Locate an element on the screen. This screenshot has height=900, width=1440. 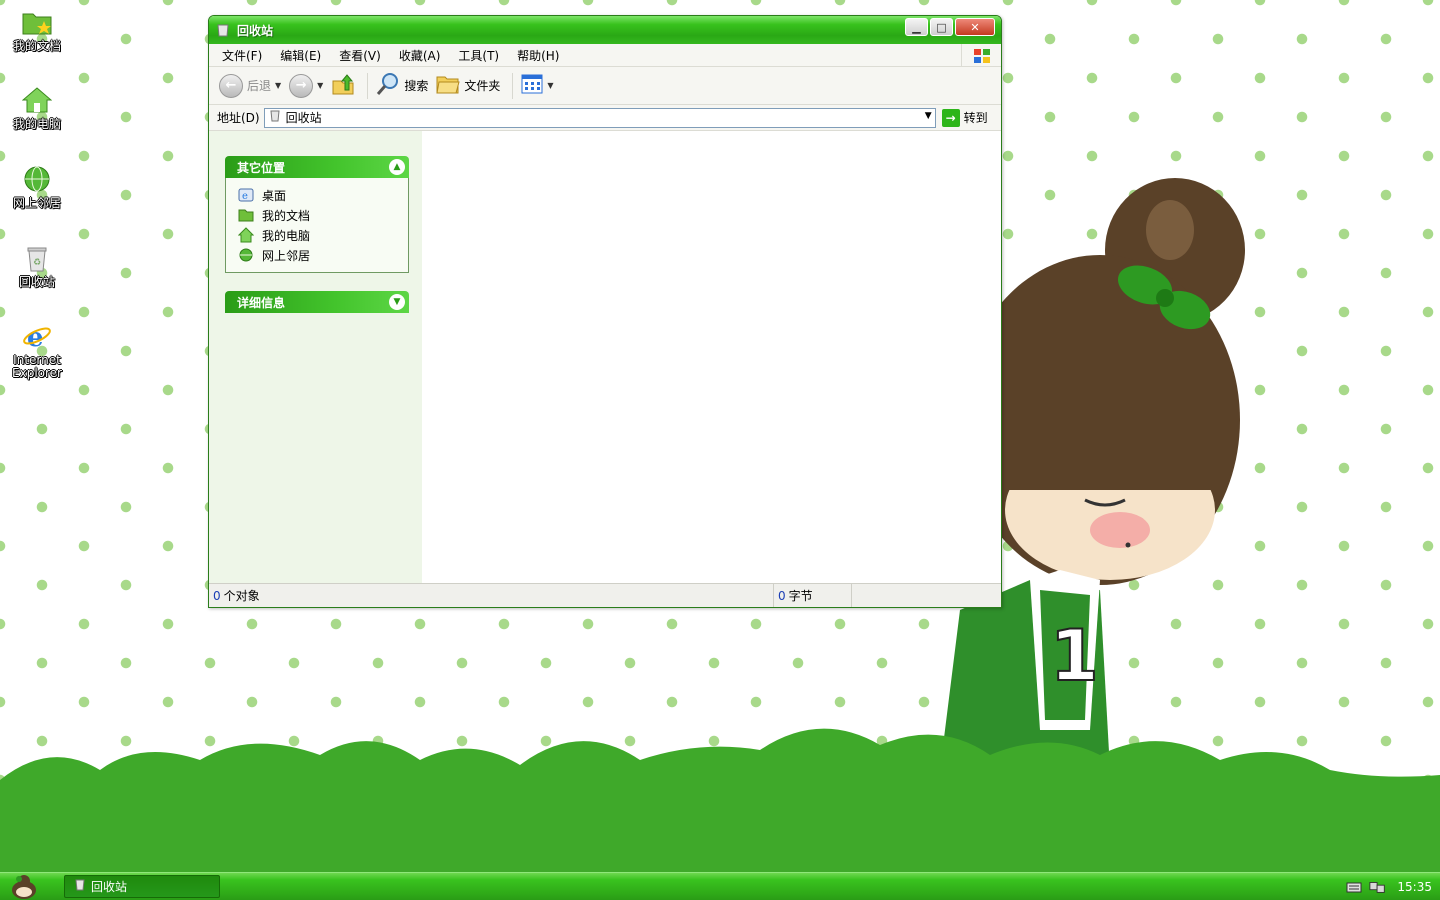
window-titlebar: 回收站 ▁ □ ✕ is located at coordinates (605, 30).